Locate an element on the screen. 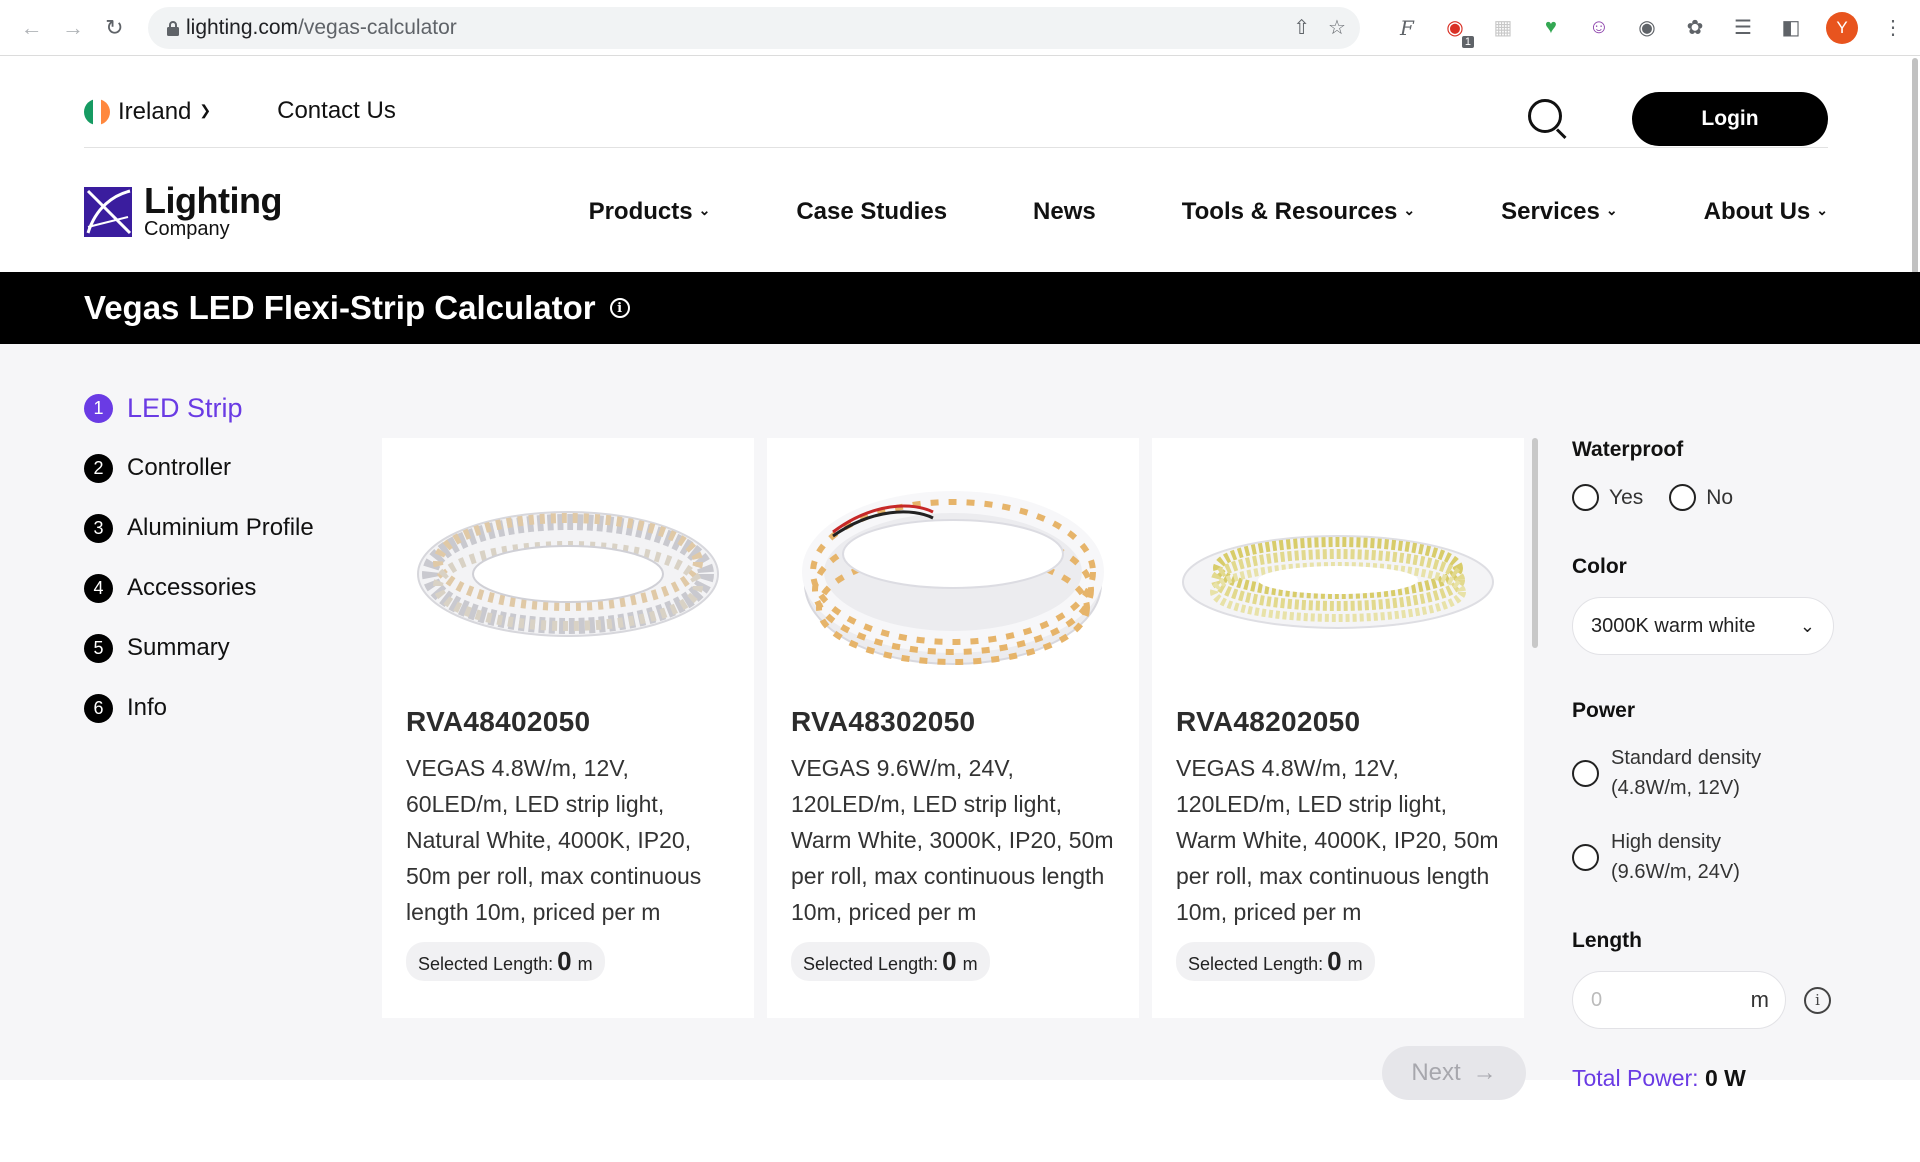 This screenshot has height=1162, width=1920. product-sku: RVA48302050 is located at coordinates (883, 721).